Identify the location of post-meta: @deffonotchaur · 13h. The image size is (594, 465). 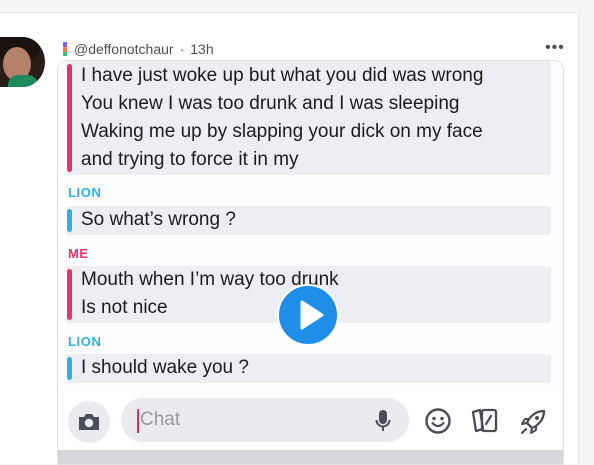
(138, 49).